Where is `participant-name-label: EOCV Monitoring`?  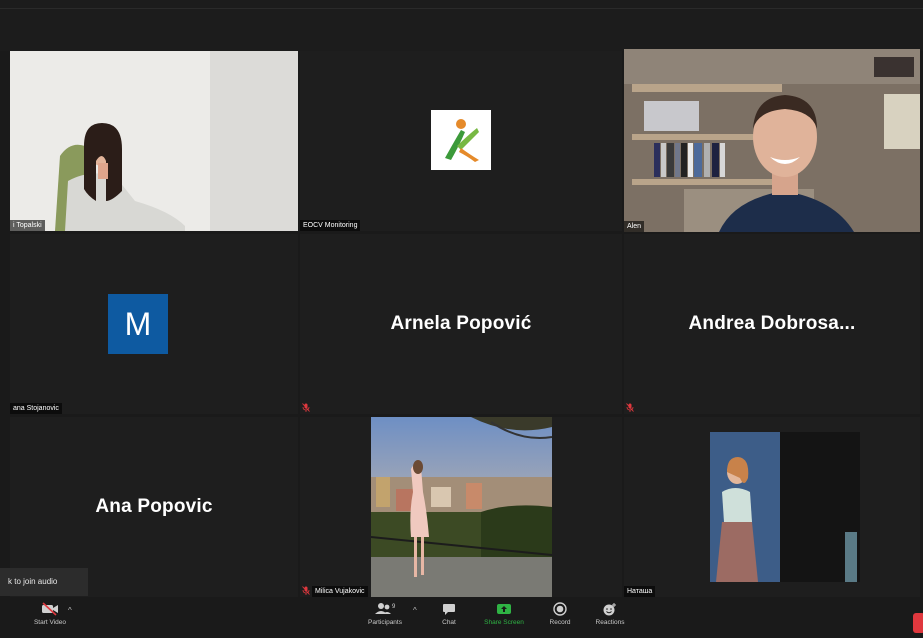 participant-name-label: EOCV Monitoring is located at coordinates (330, 225).